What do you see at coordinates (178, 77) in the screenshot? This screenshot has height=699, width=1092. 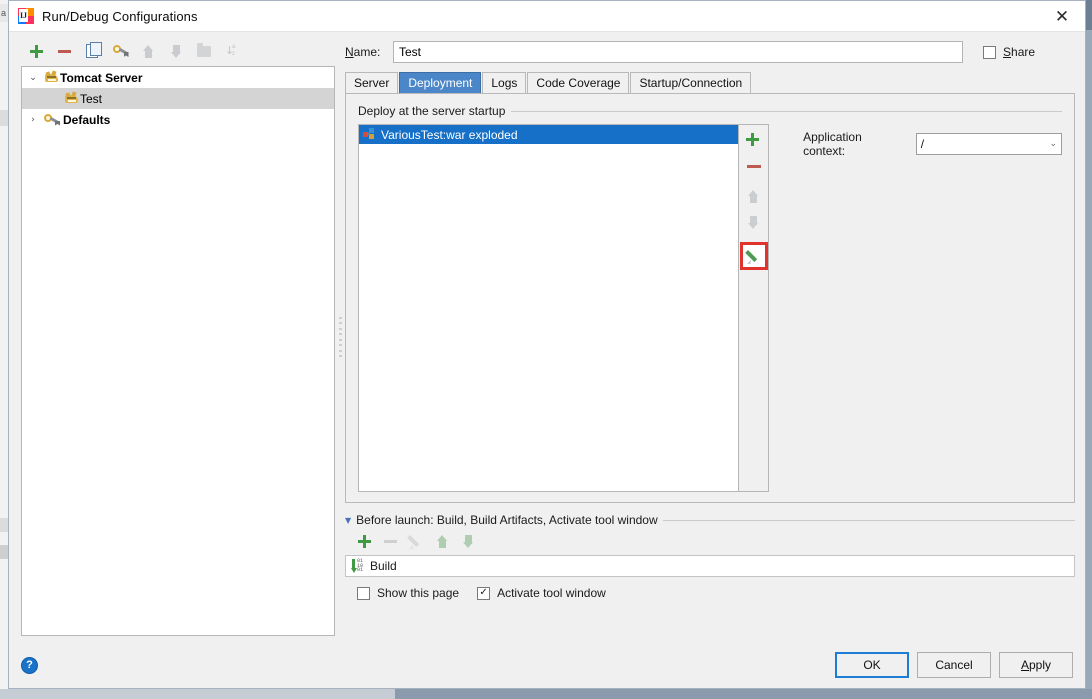 I see `tree-node-tomcat-server: ⌄ Tomcat Server` at bounding box center [178, 77].